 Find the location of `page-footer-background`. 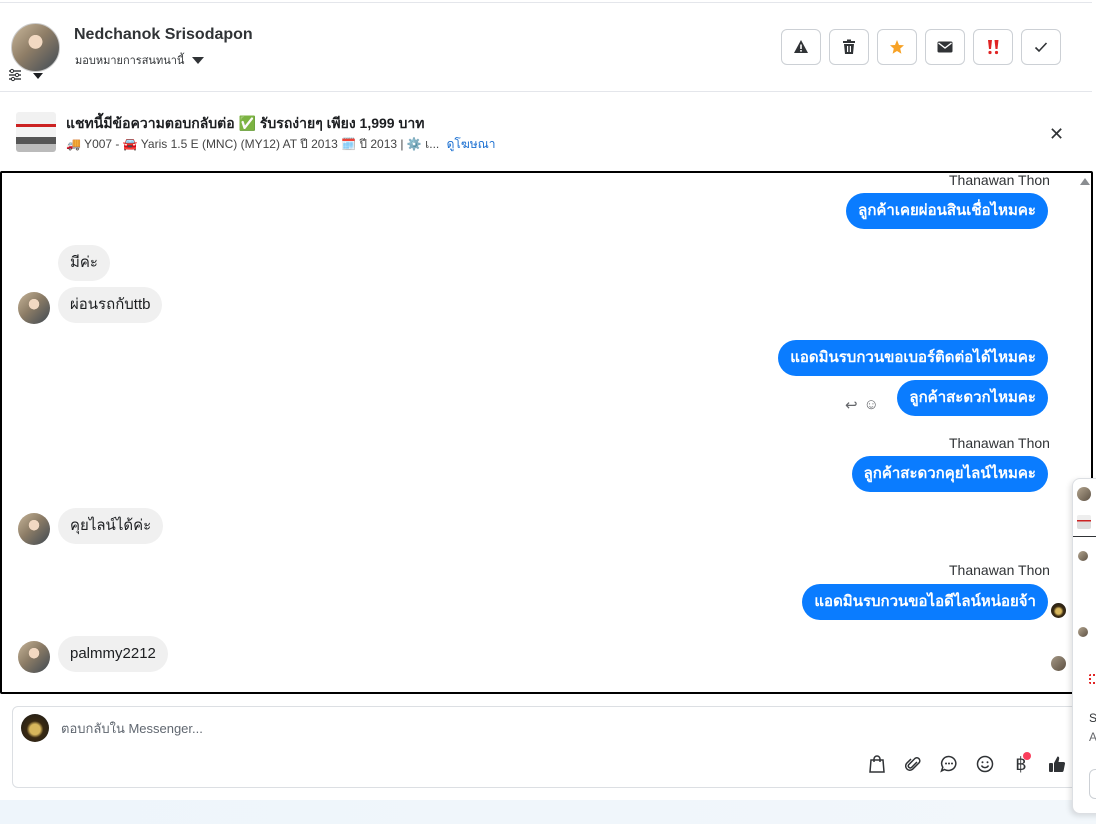

page-footer-background is located at coordinates (548, 812).